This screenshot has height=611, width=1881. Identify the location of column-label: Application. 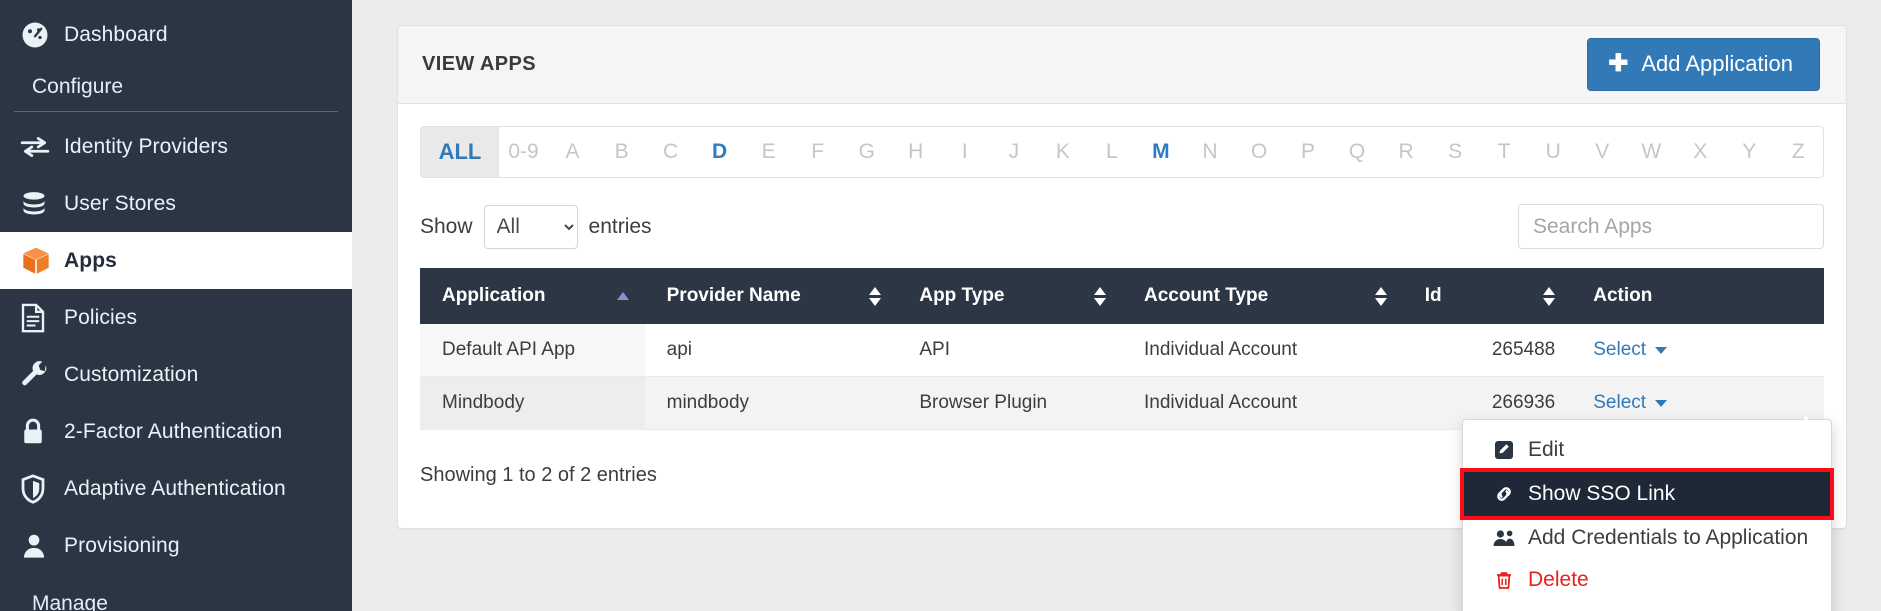
(494, 295).